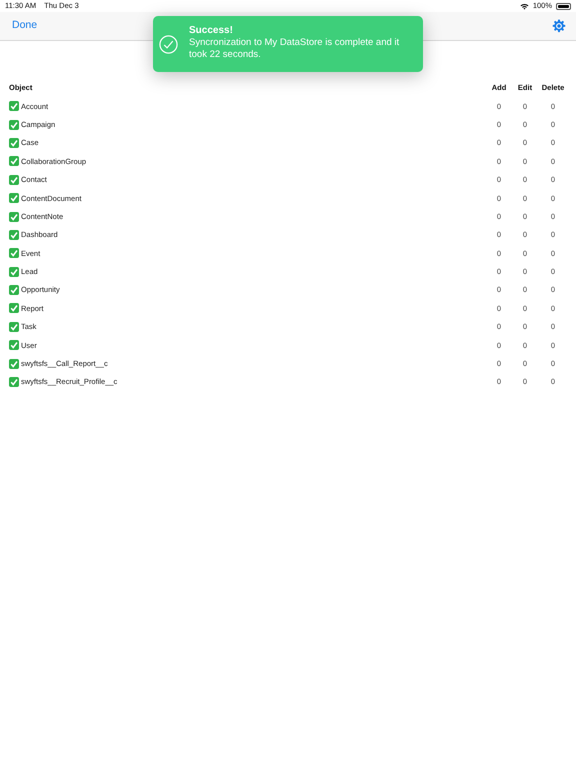 The image size is (576, 768). Describe the element at coordinates (563, 6) in the screenshot. I see `battery-icon` at that location.